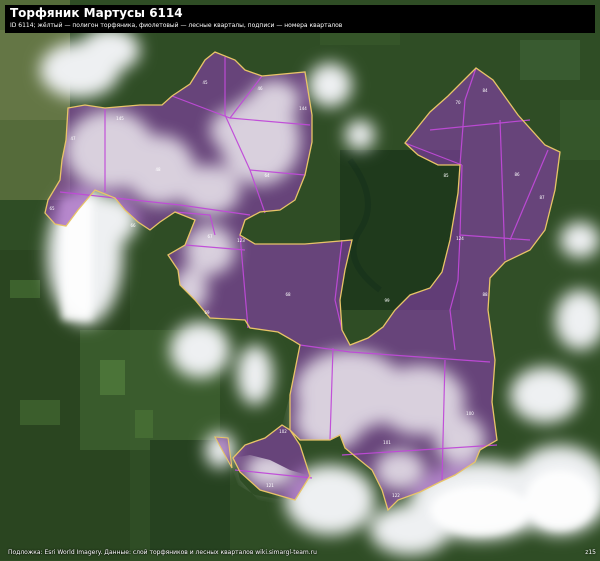 The width and height of the screenshot is (600, 561). Describe the element at coordinates (485, 294) in the screenshot. I see `quarter-label: 88` at that location.